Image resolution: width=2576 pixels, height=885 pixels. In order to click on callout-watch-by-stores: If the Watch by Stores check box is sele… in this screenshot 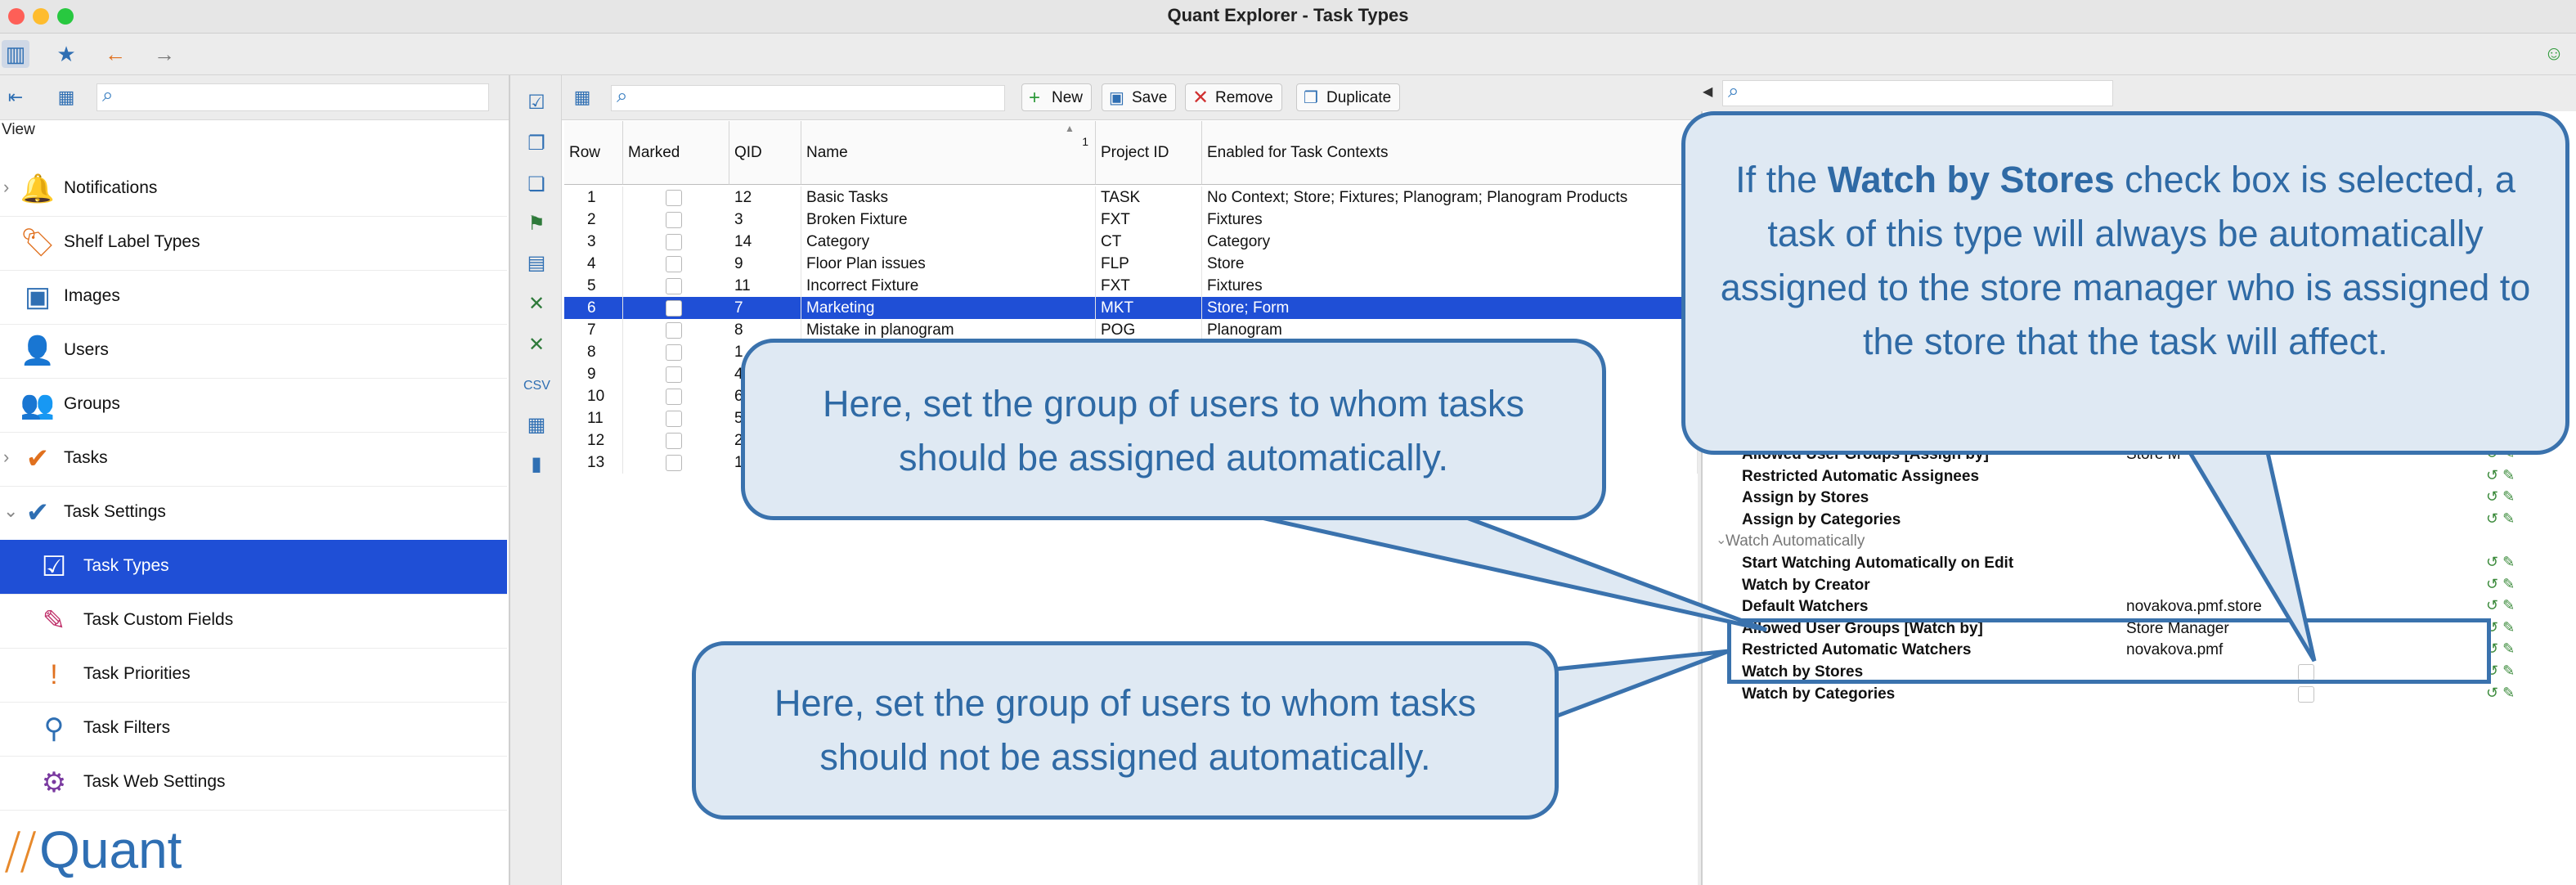, I will do `click(2125, 283)`.